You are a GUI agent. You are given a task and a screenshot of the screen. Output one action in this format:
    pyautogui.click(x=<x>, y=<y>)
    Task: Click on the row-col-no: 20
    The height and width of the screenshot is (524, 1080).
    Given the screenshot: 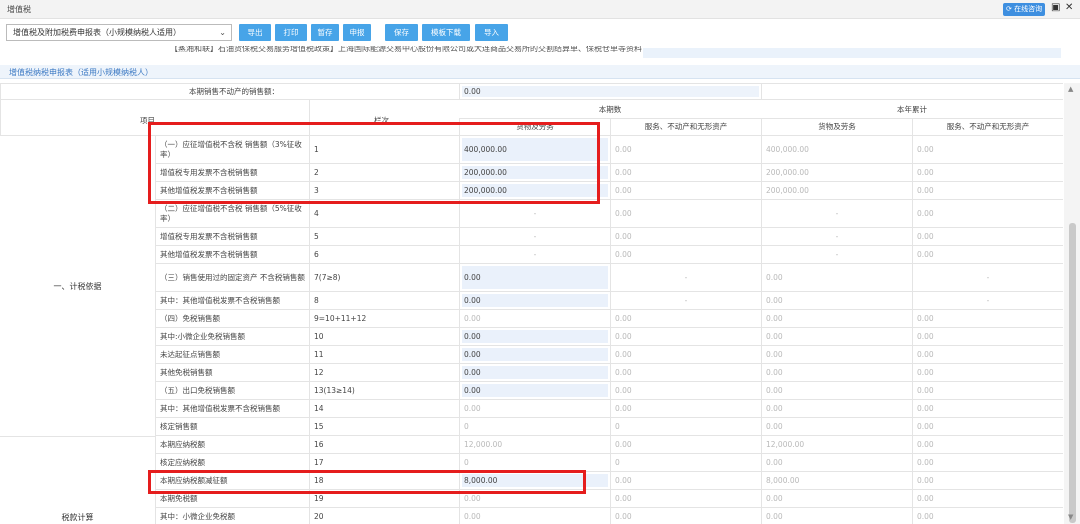 What is the action you would take?
    pyautogui.click(x=384, y=516)
    